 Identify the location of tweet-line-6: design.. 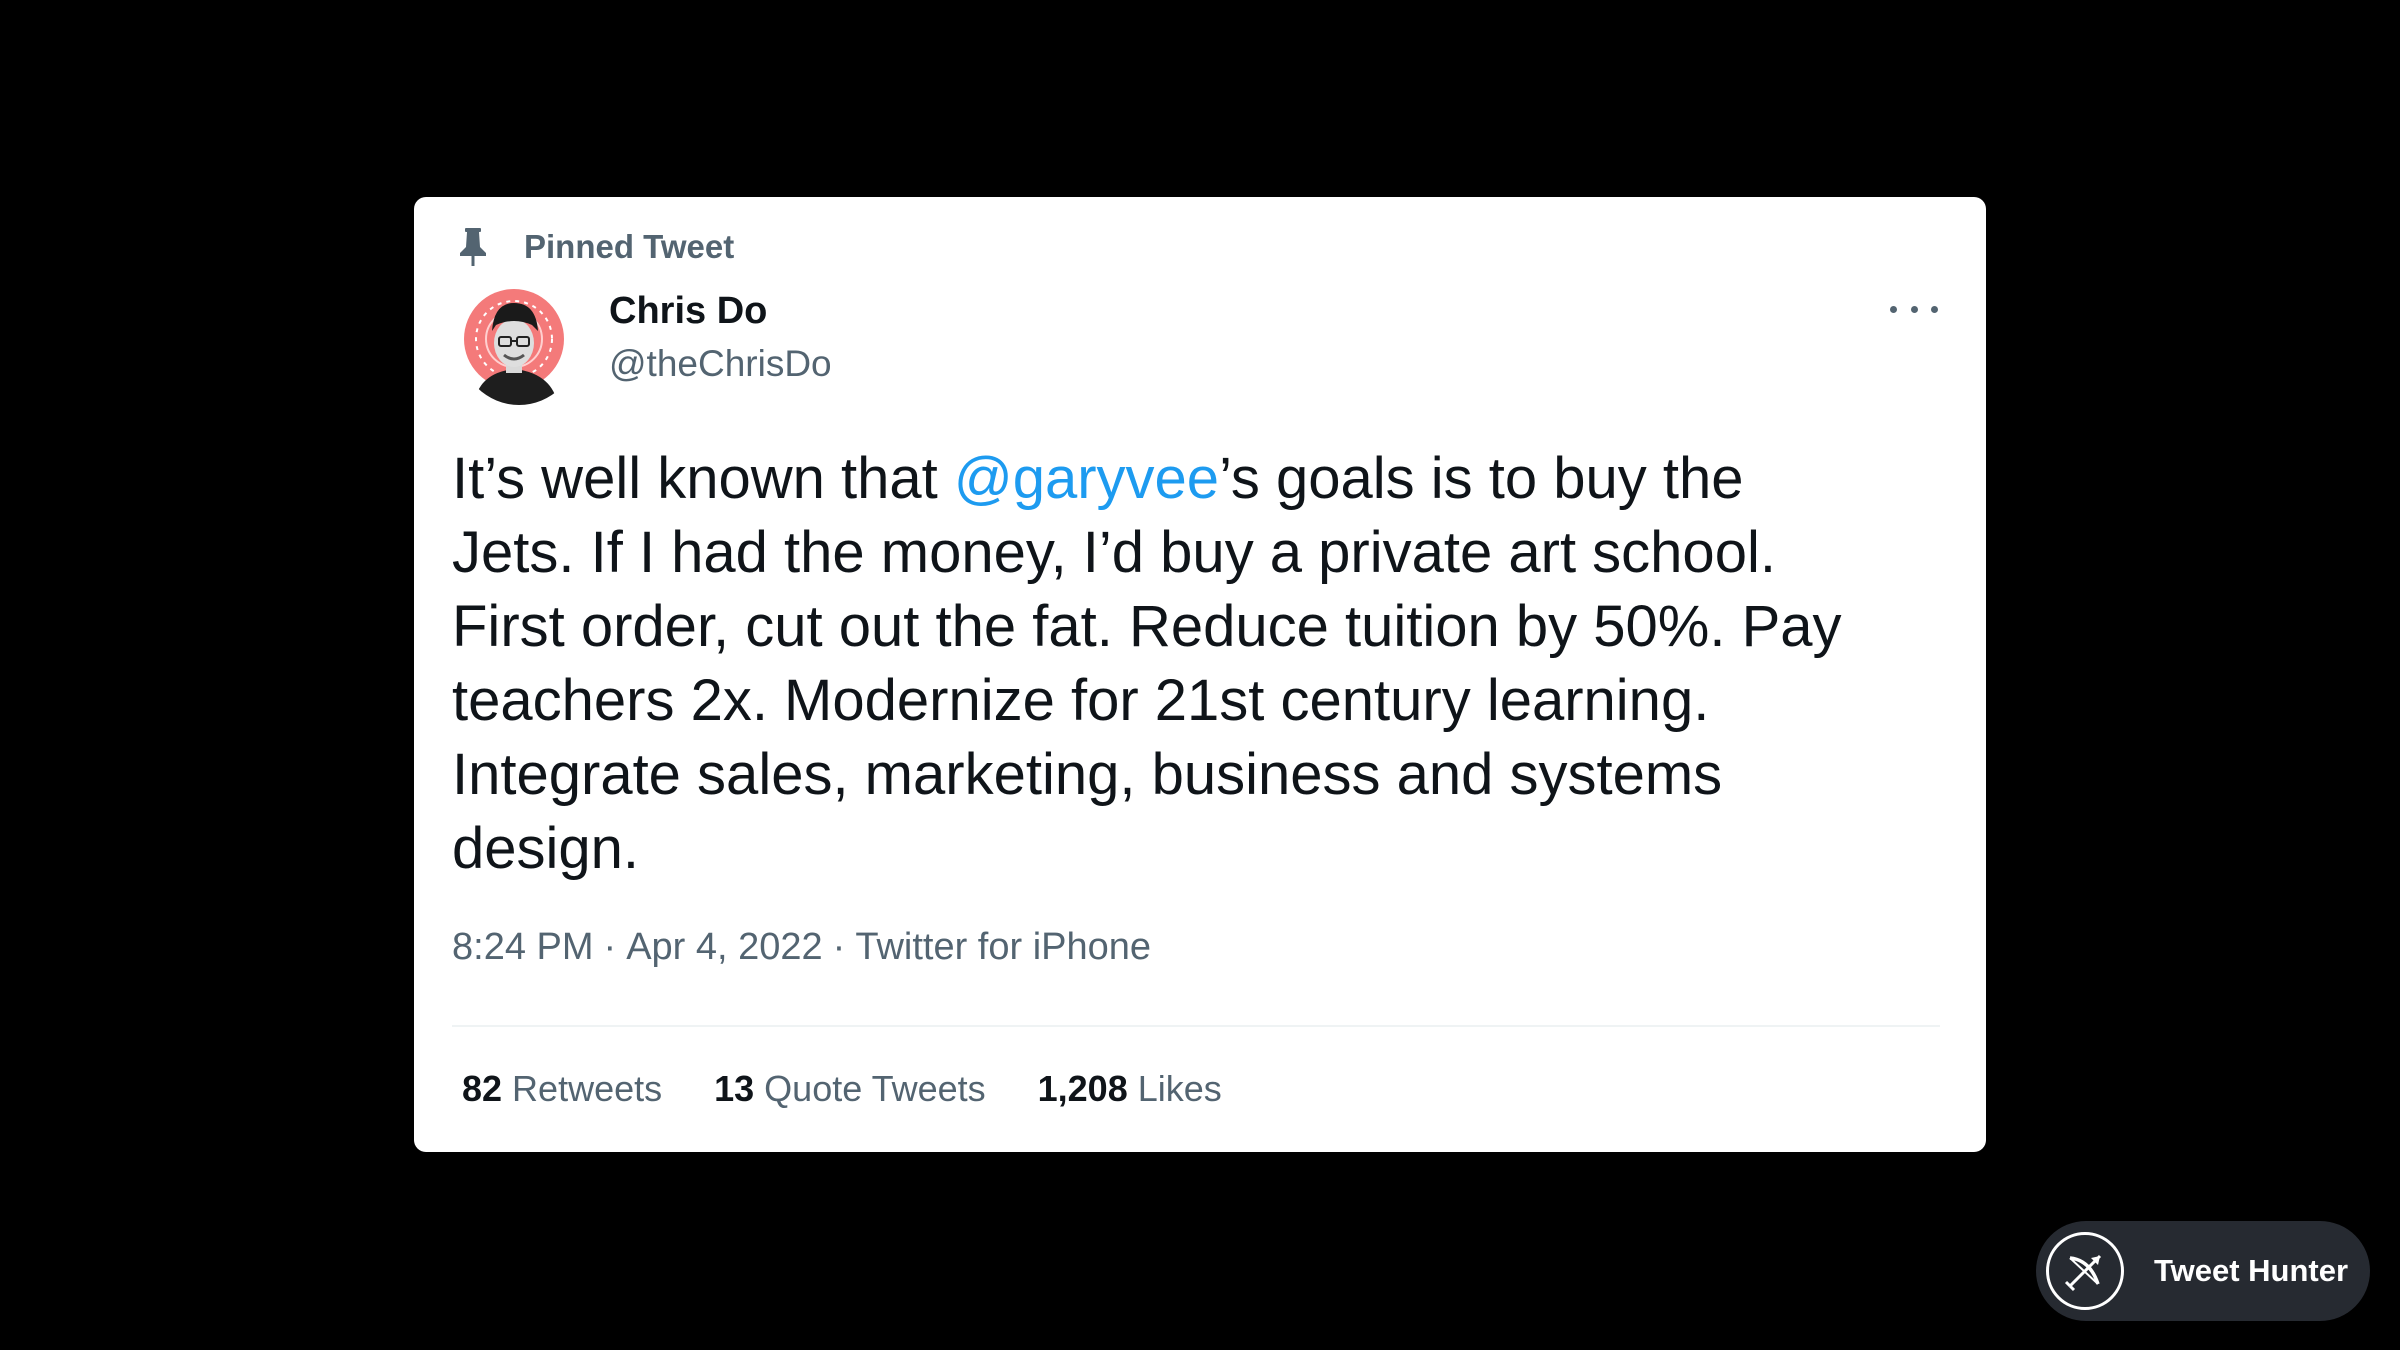
(546, 848).